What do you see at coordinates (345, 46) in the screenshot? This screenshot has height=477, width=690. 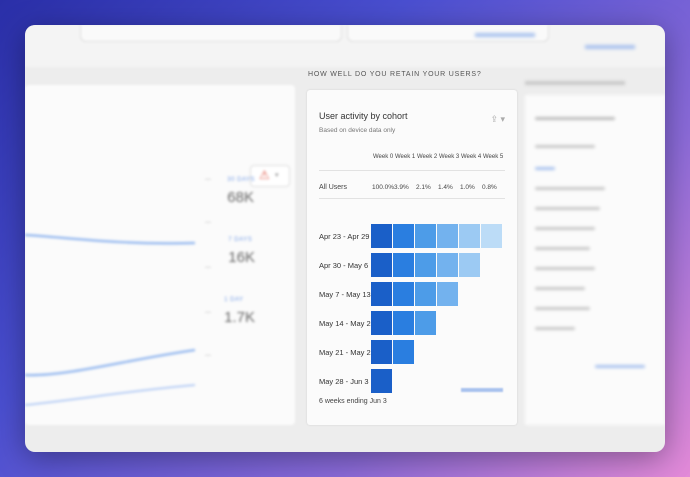 I see `top-strip` at bounding box center [345, 46].